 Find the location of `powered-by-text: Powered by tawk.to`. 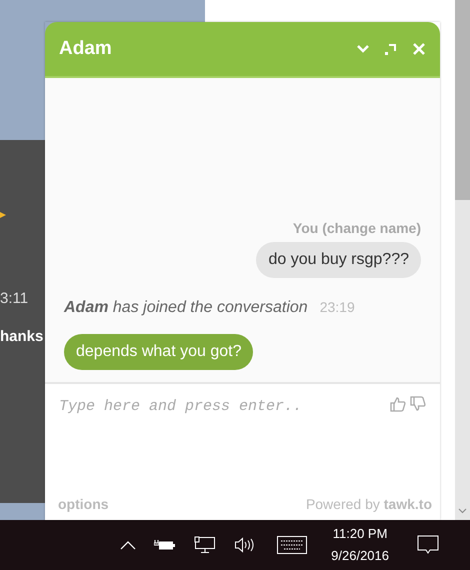

powered-by-text: Powered by tawk.to is located at coordinates (369, 504).